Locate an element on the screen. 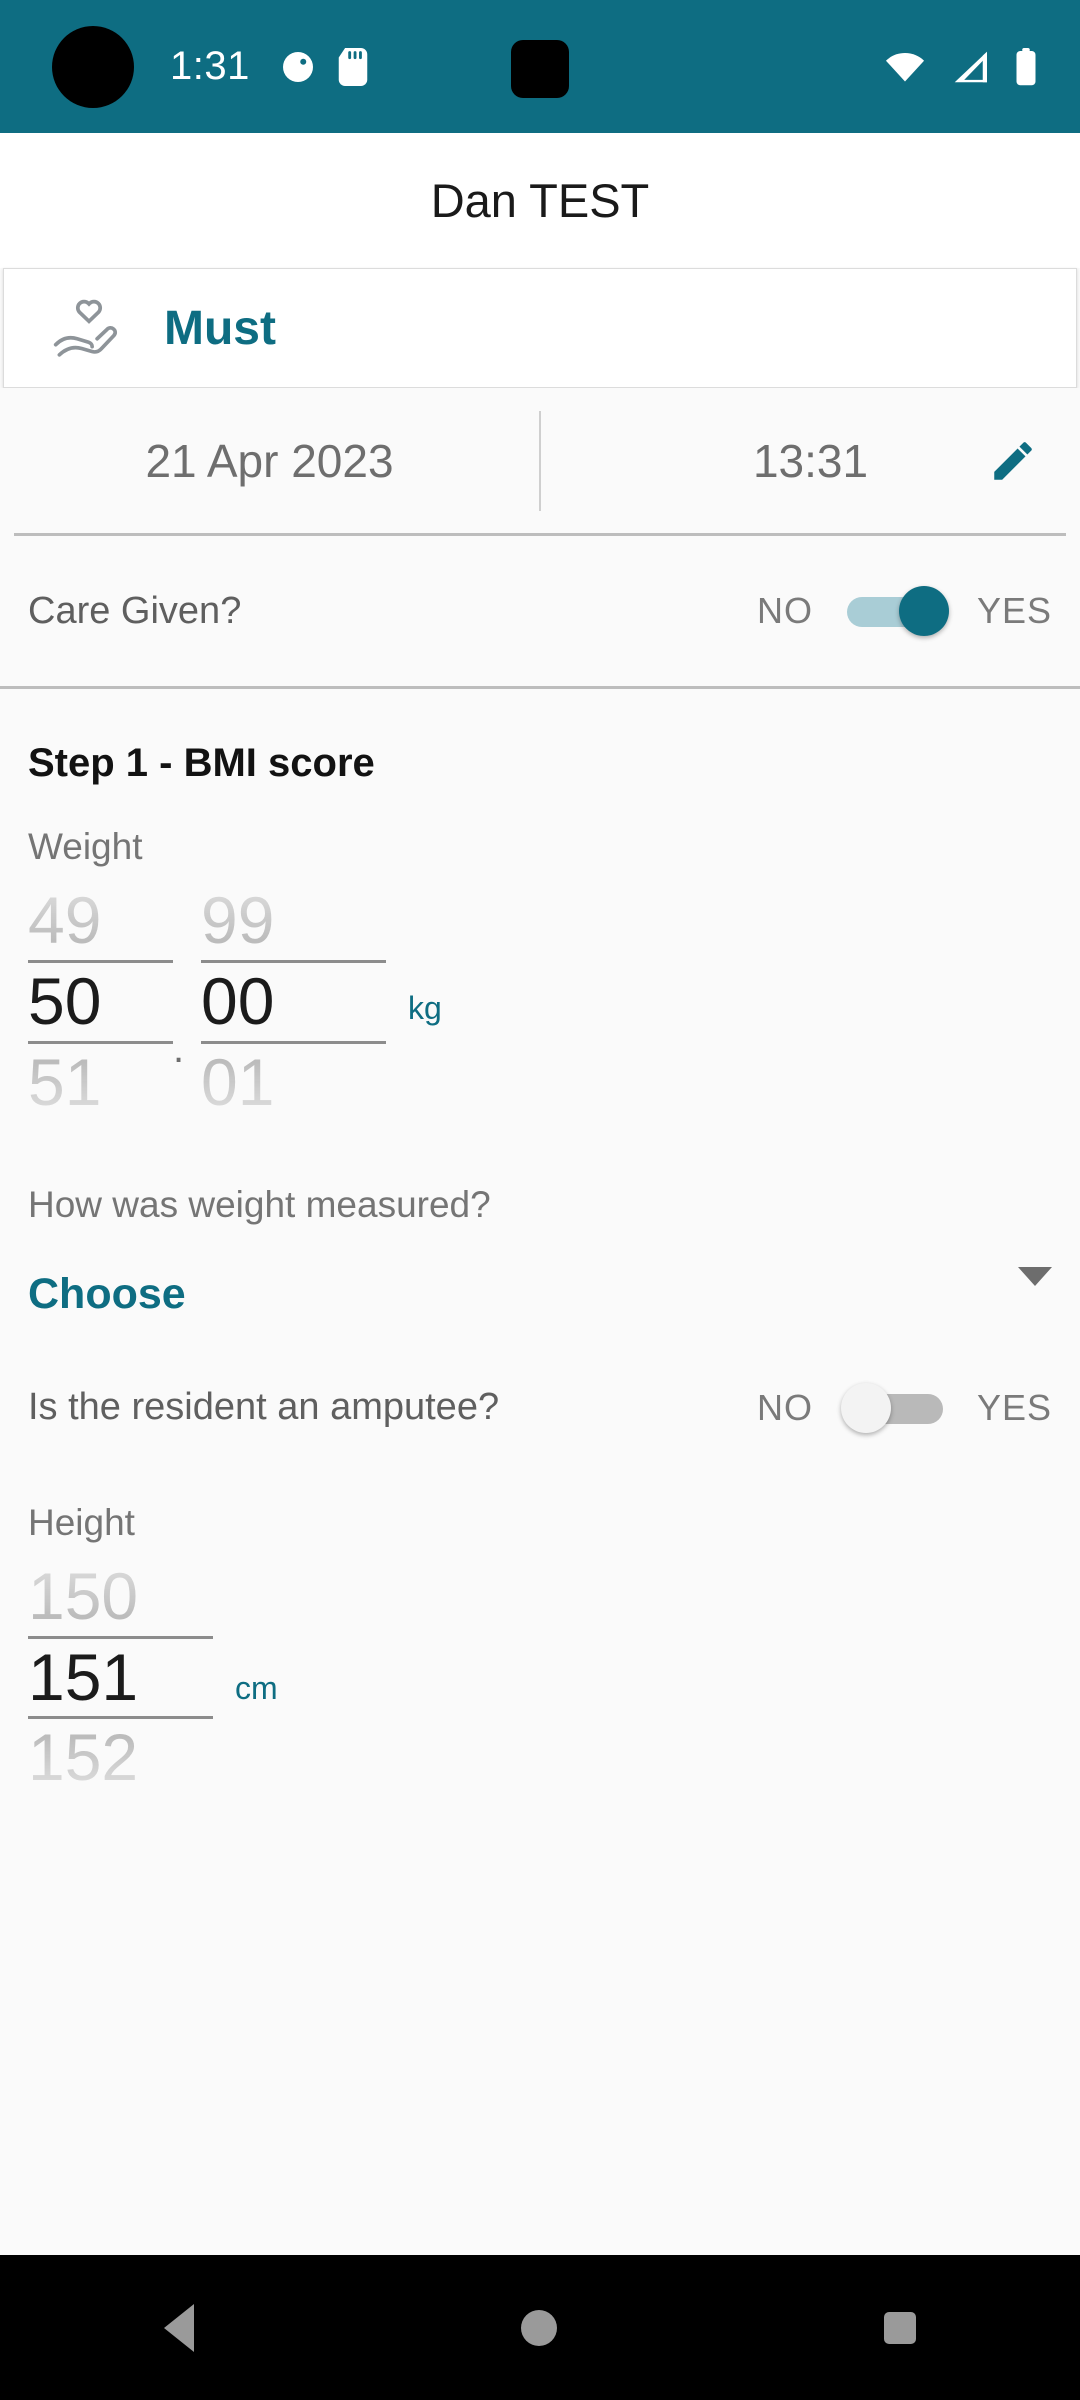 The image size is (1080, 2400). edit-record-button is located at coordinates (1013, 461).